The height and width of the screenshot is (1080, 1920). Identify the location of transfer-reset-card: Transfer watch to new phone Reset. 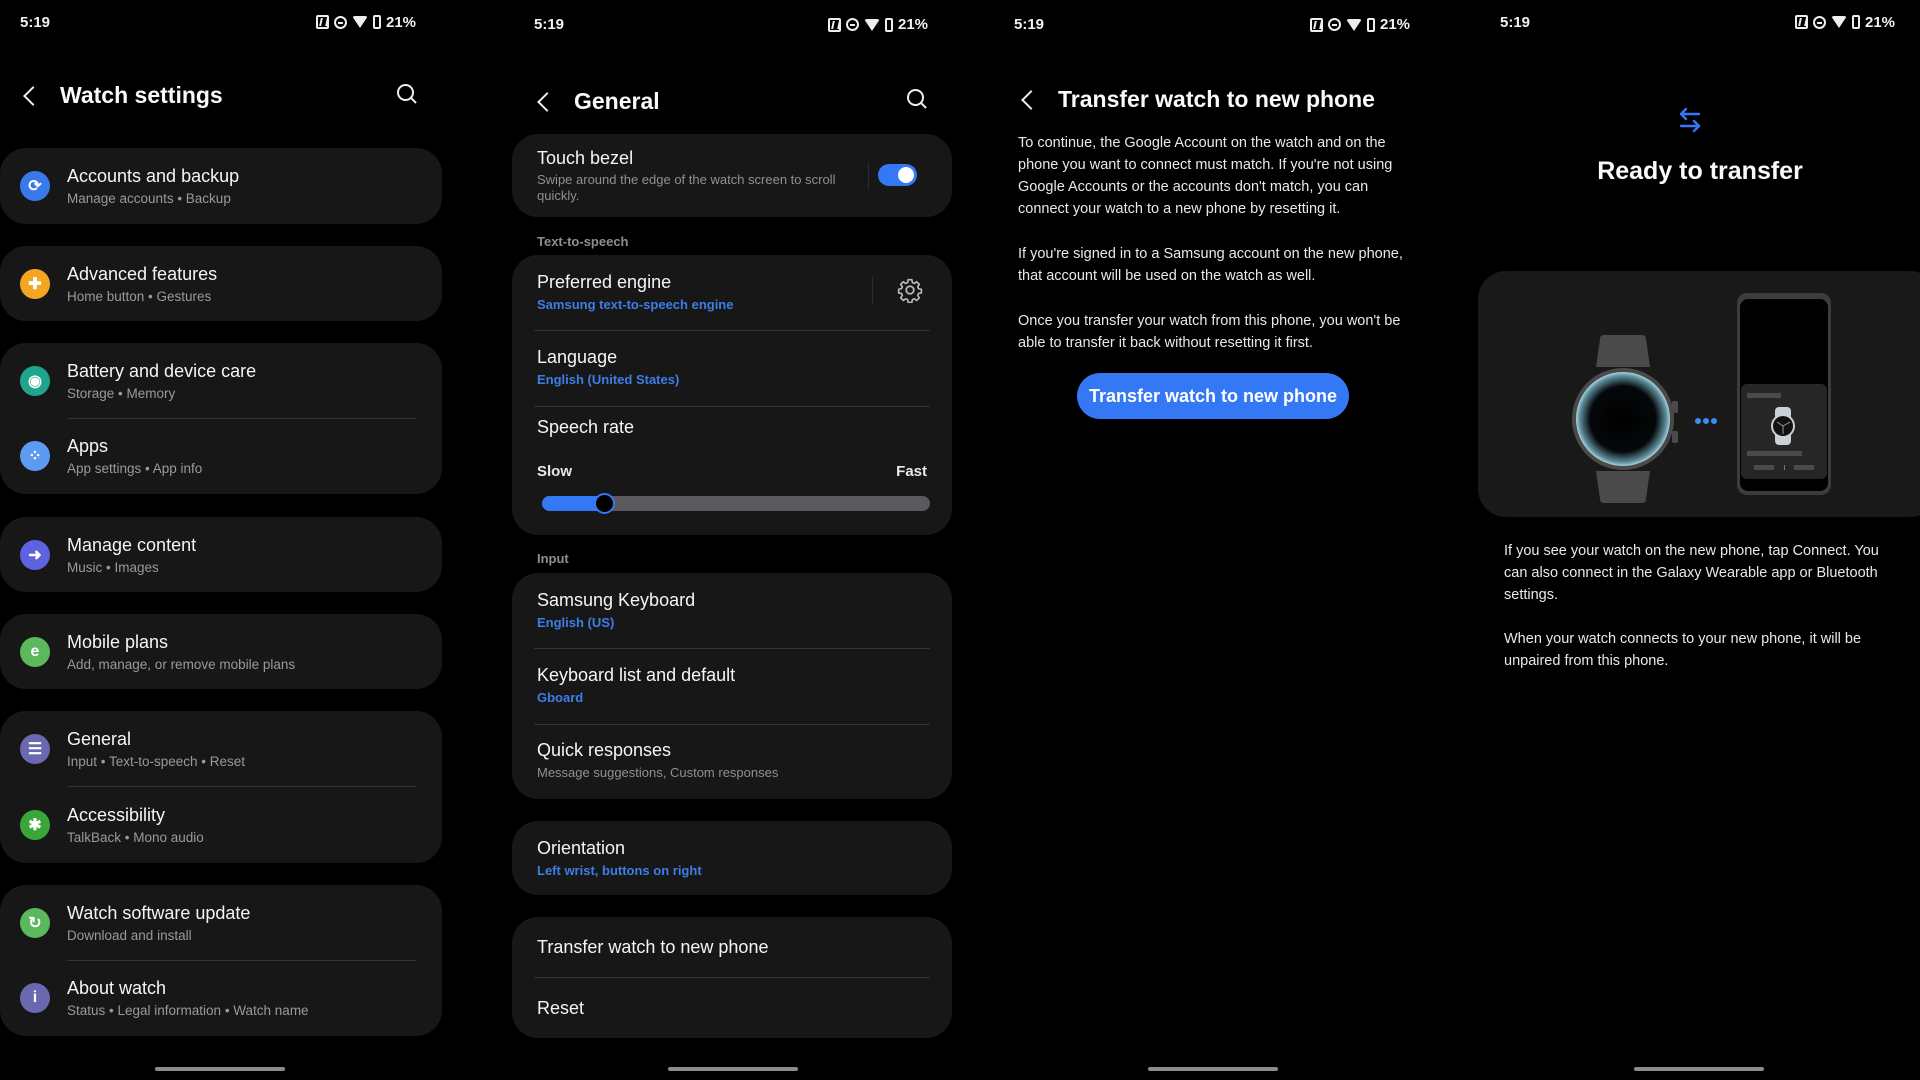
(732, 977).